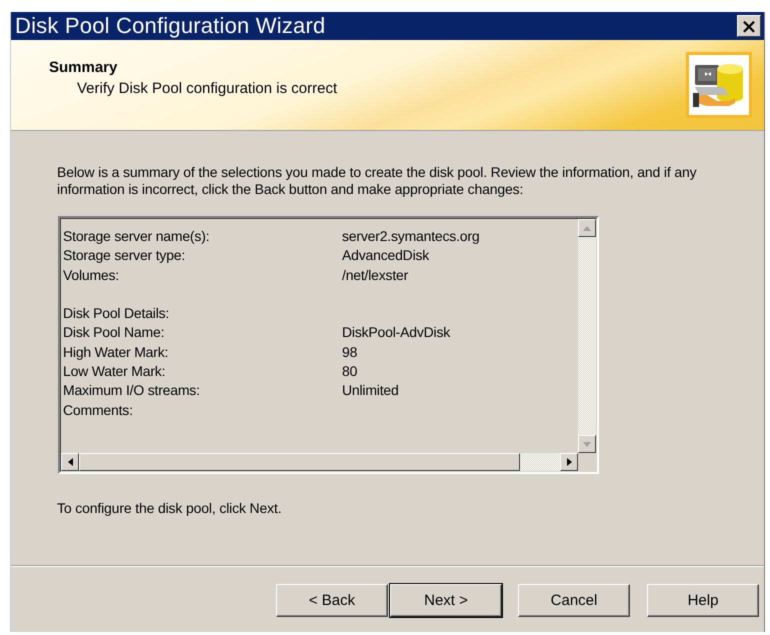 The width and height of the screenshot is (770, 635). What do you see at coordinates (132, 390) in the screenshot?
I see `summary-label: Maximum I/O streams:` at bounding box center [132, 390].